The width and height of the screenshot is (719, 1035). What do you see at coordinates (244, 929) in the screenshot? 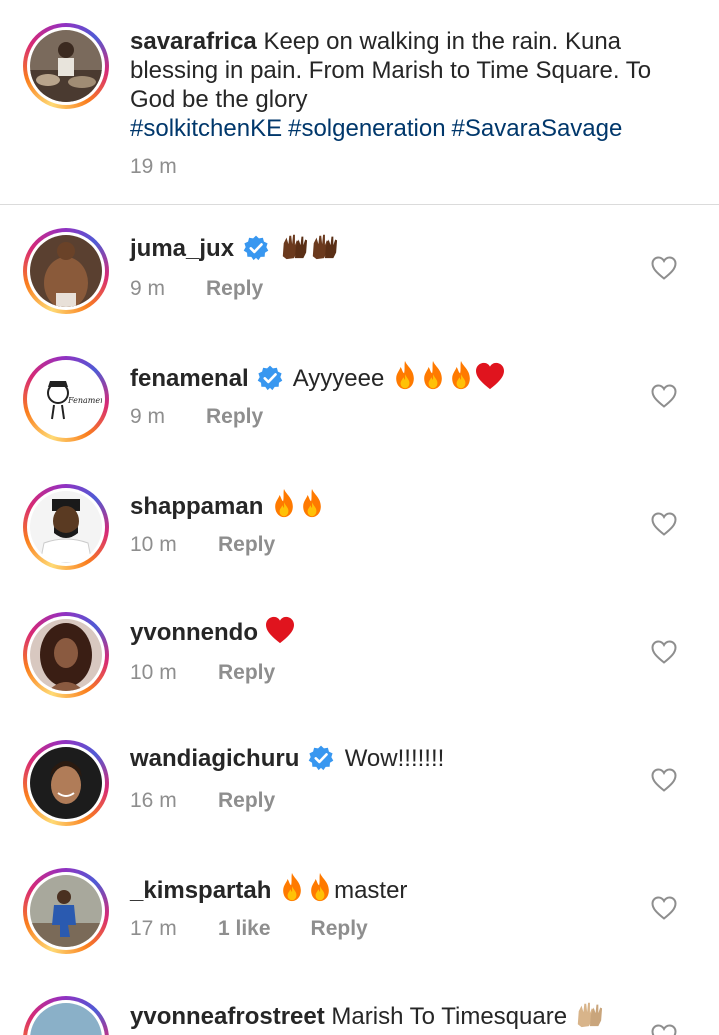
I see `likes-count: 1 like` at bounding box center [244, 929].